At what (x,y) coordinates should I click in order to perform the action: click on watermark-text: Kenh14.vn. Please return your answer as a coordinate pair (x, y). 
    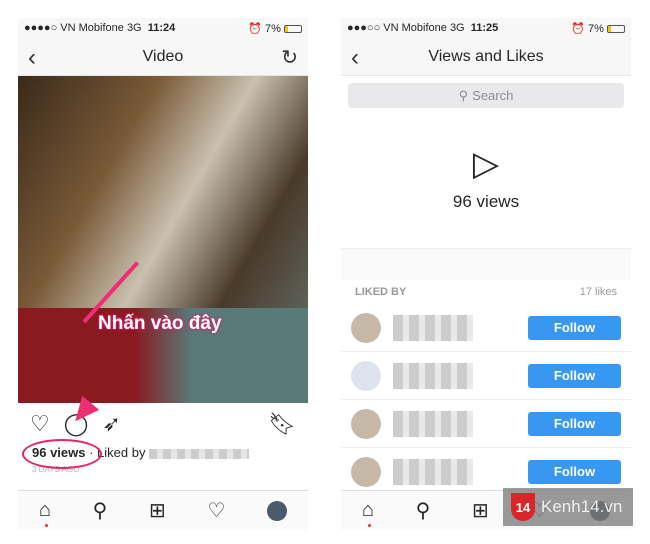
    Looking at the image, I should click on (582, 506).